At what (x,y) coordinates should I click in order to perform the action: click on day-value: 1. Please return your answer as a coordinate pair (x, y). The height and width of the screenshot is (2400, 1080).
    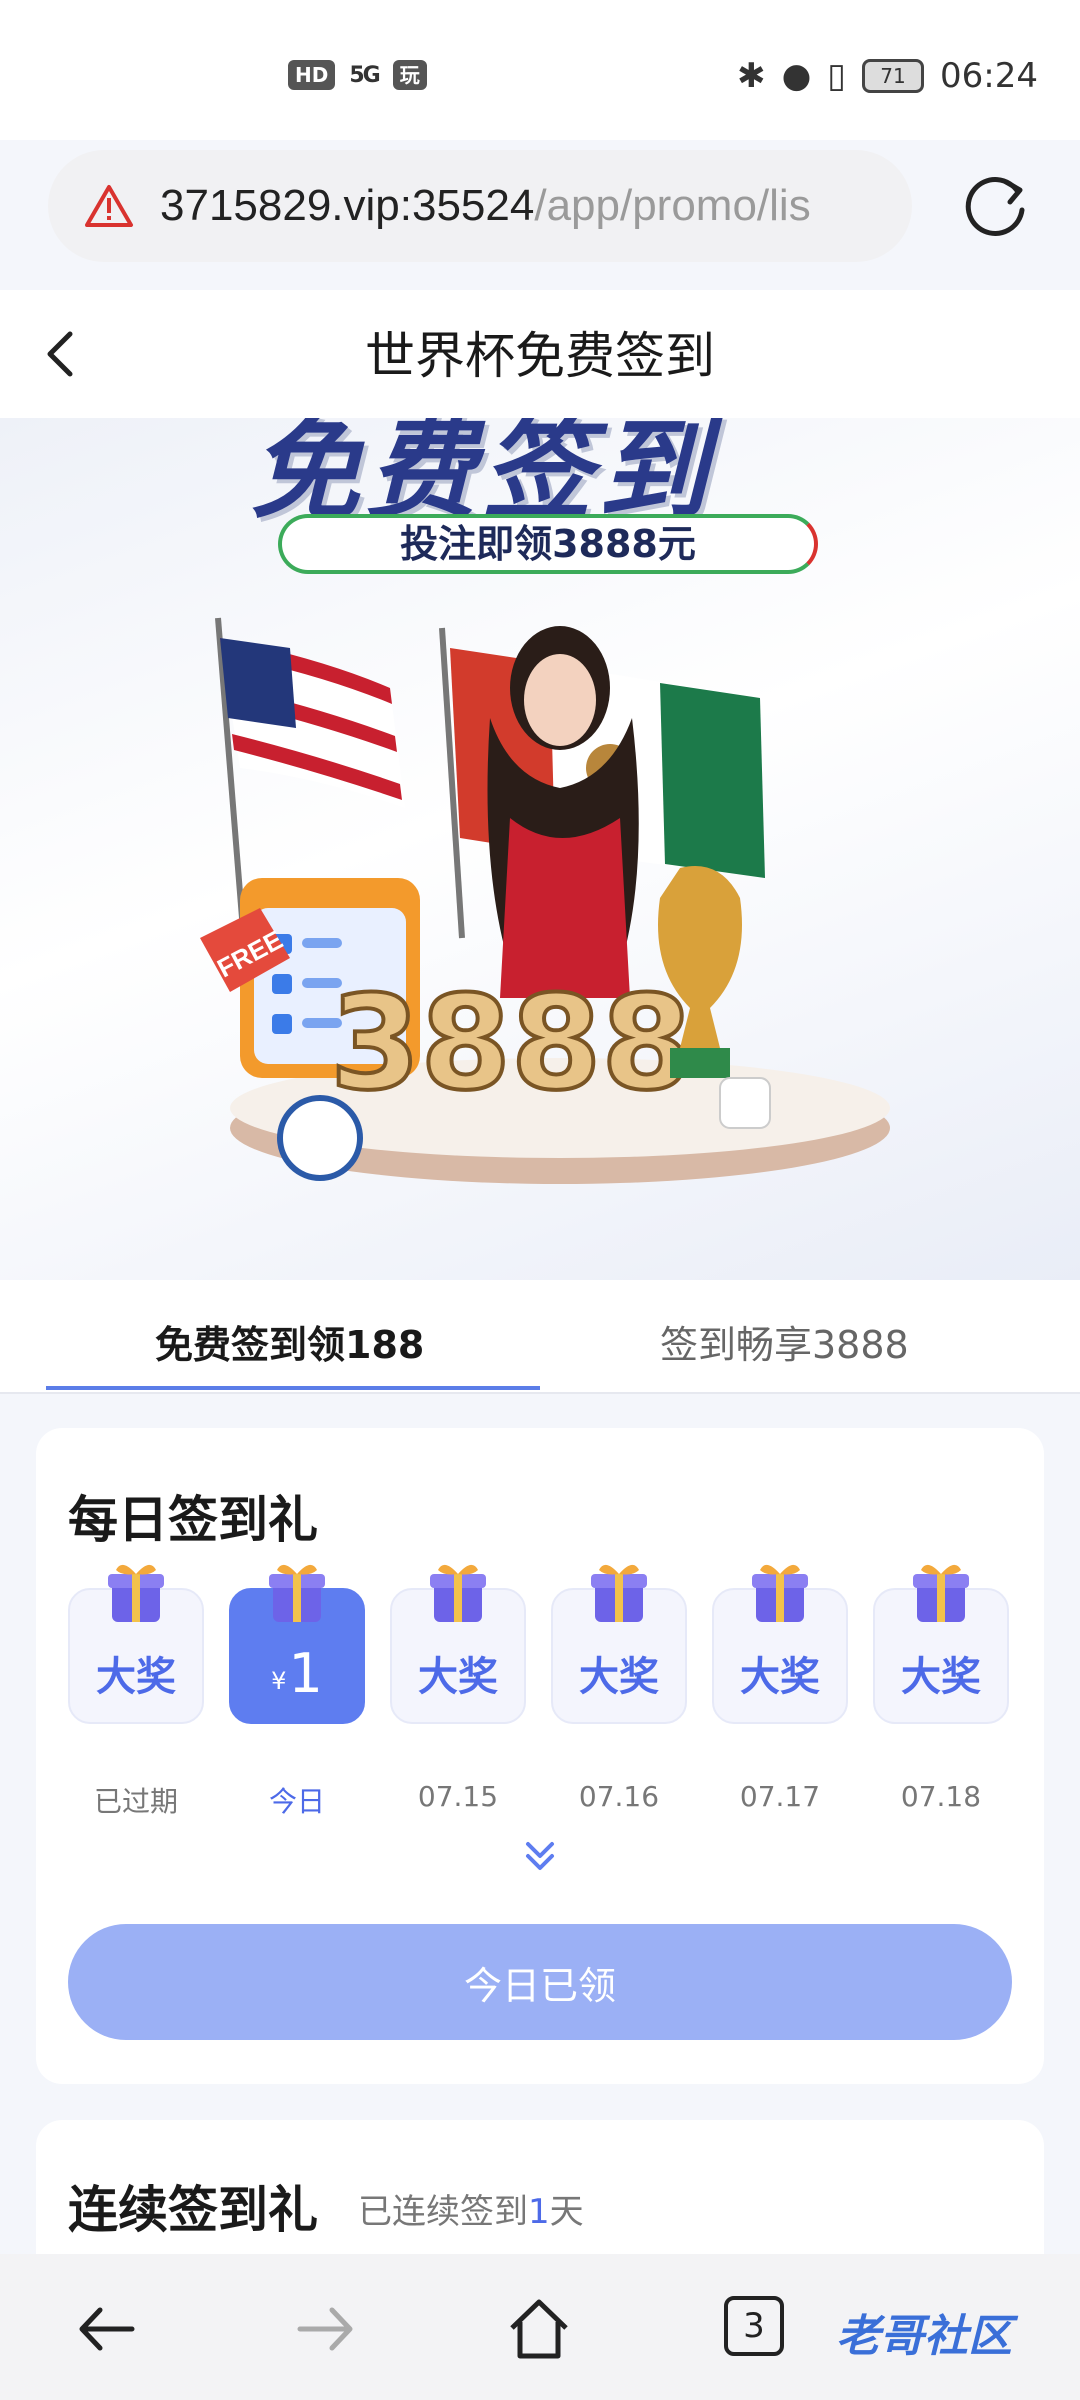
    Looking at the image, I should click on (305, 1673).